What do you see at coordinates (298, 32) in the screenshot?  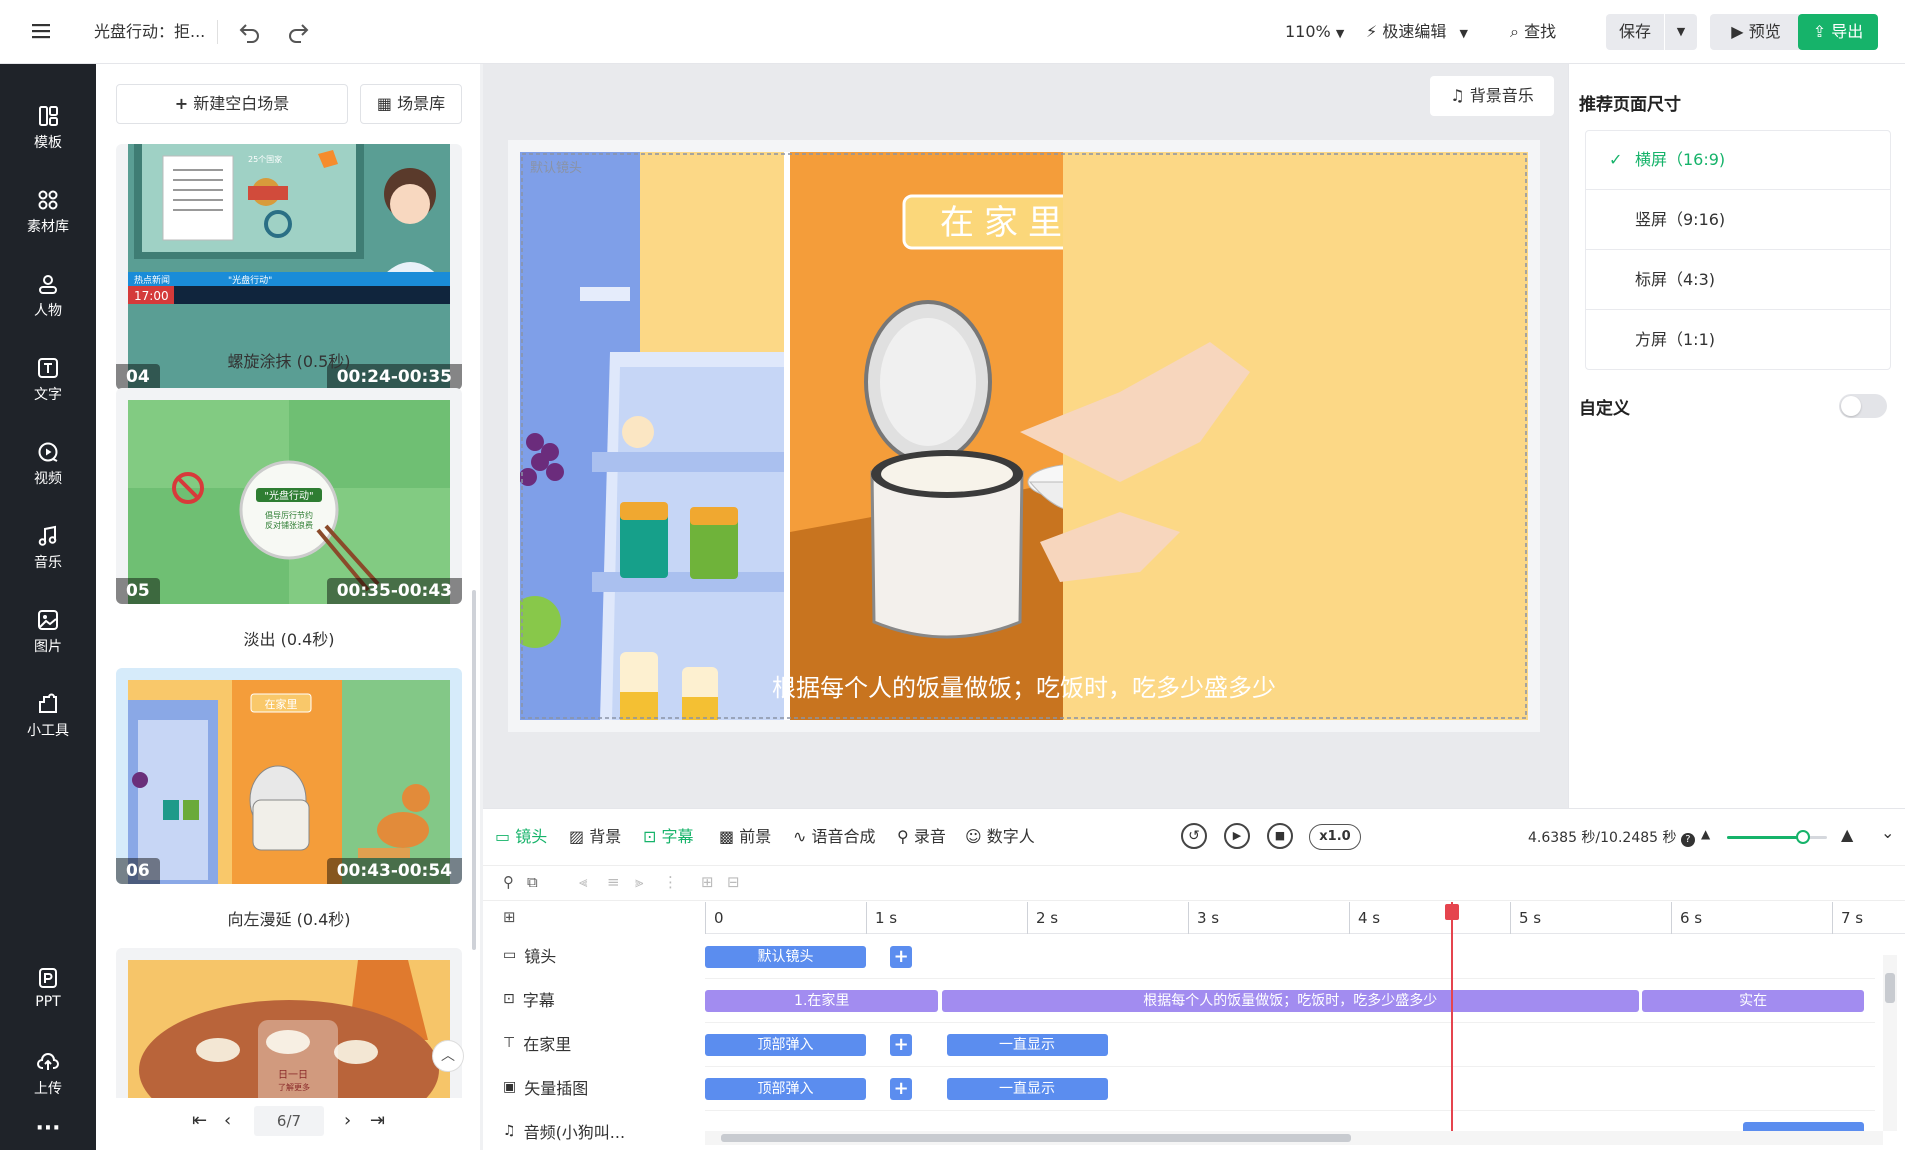 I see `redo-icon` at bounding box center [298, 32].